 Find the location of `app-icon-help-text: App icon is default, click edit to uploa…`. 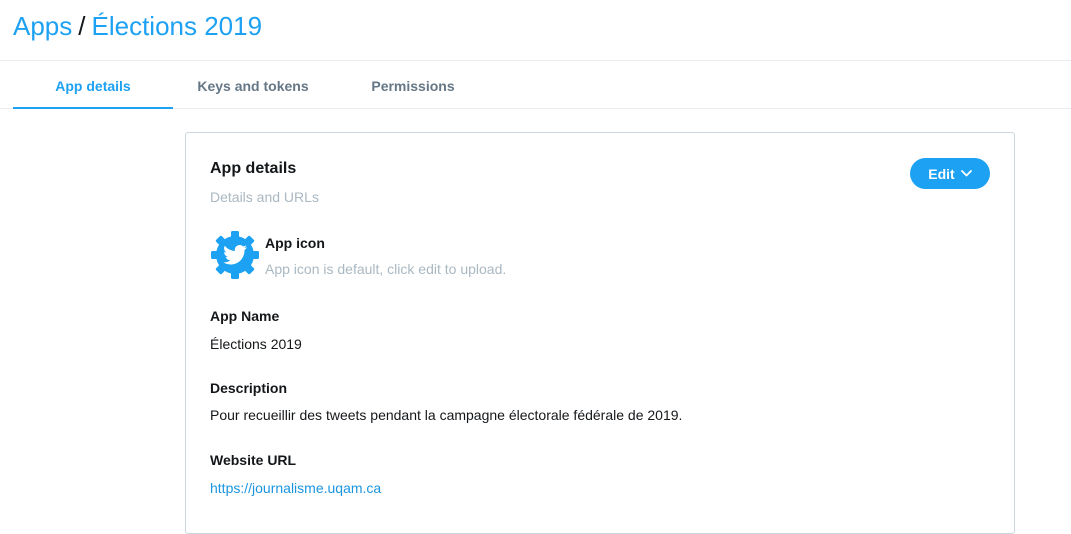

app-icon-help-text: App icon is default, click edit to uploa… is located at coordinates (386, 269).